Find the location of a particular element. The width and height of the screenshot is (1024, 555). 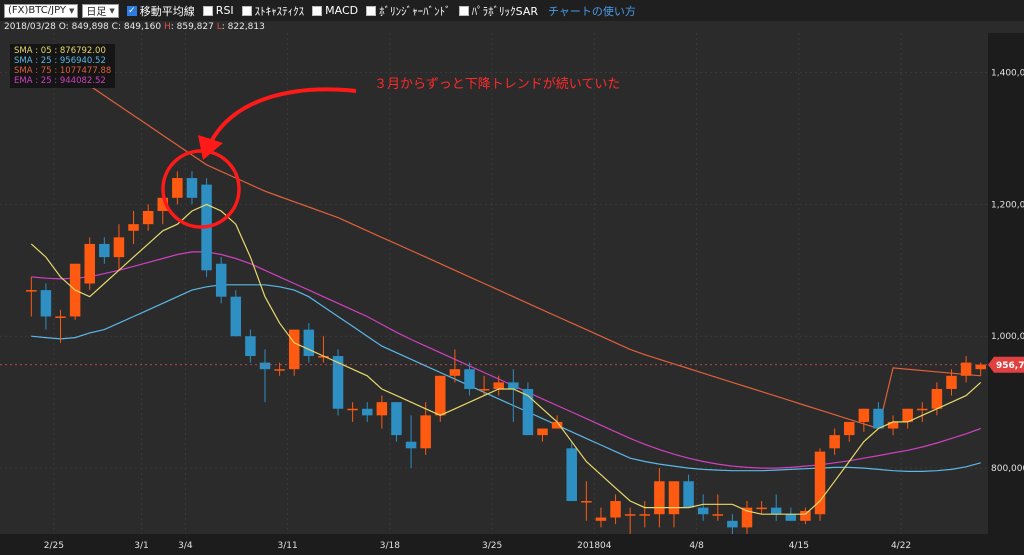

symbol-select: (FX)BTC/JPY ▼ is located at coordinates (41, 10).